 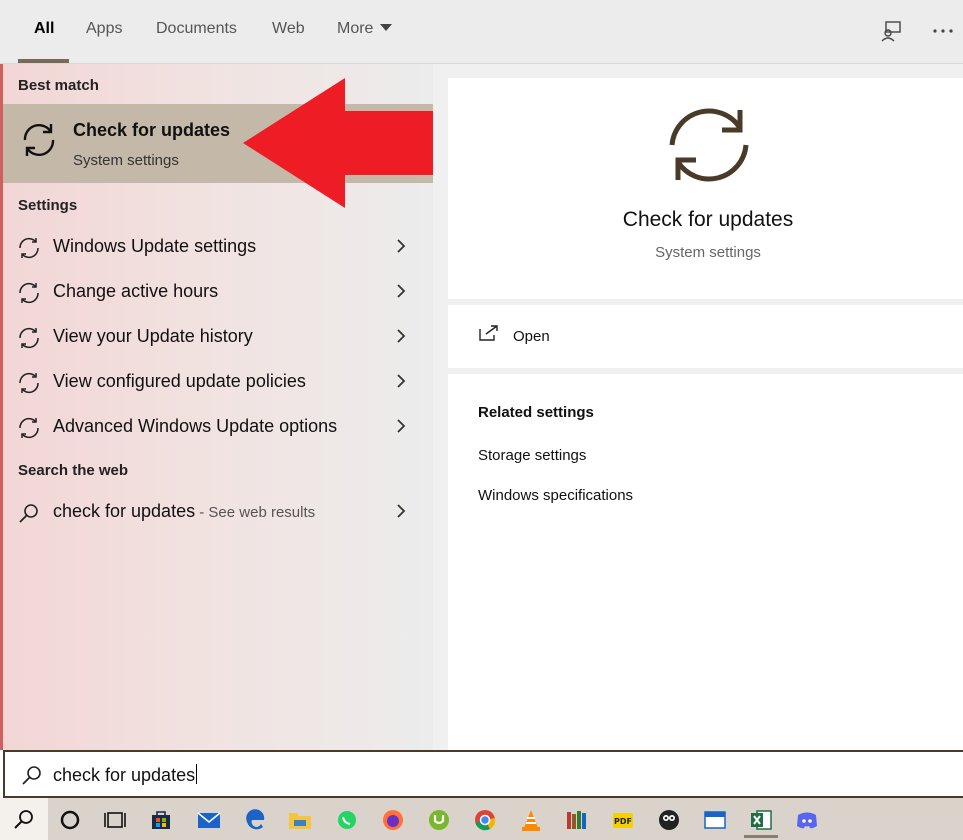 I want to click on related-link-storage: Storage settings, so click(x=532, y=455).